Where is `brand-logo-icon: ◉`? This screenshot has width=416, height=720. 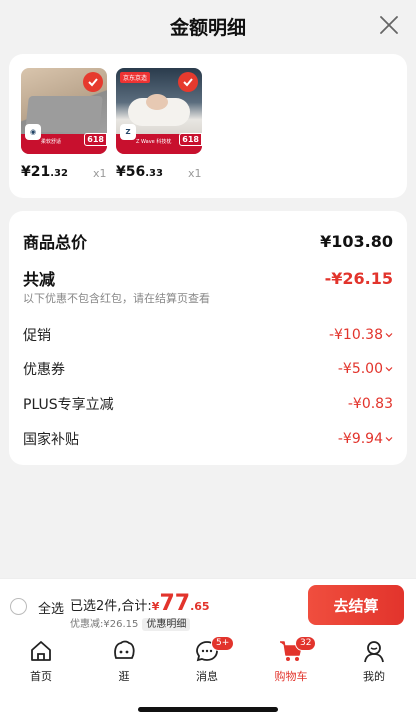 brand-logo-icon: ◉ is located at coordinates (33, 132).